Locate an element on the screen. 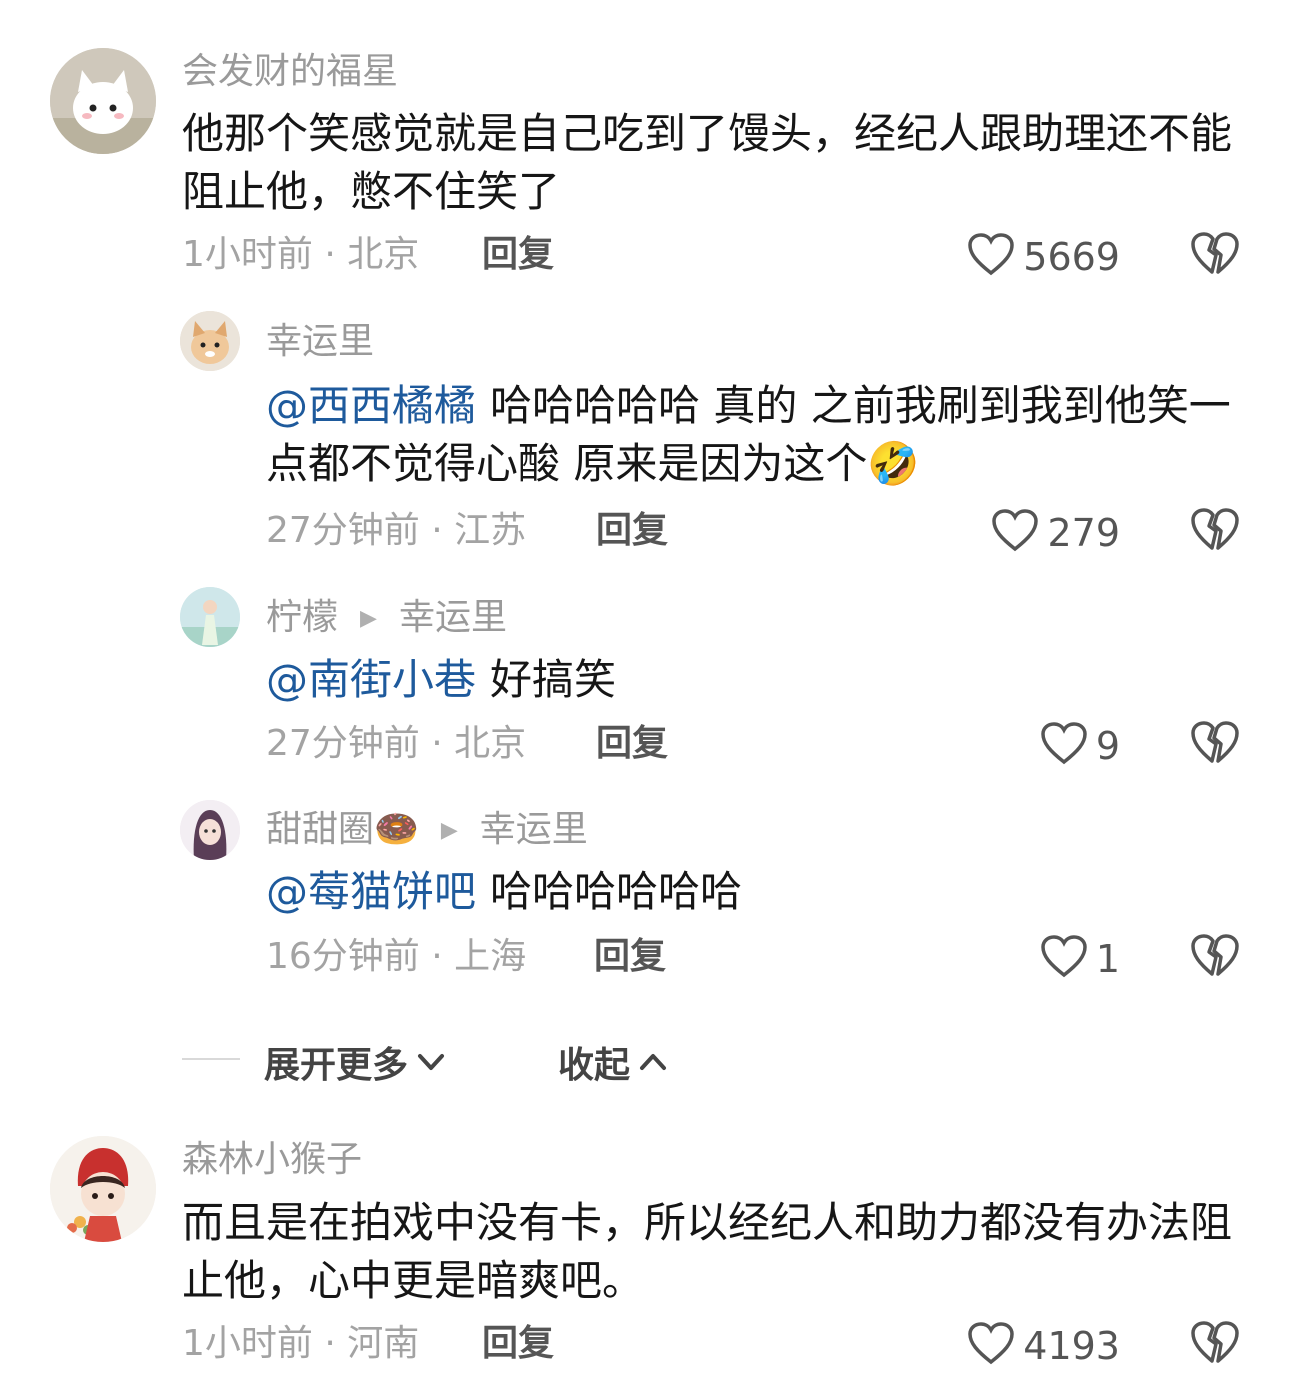  like-button: 4193 is located at coordinates (1043, 1346).